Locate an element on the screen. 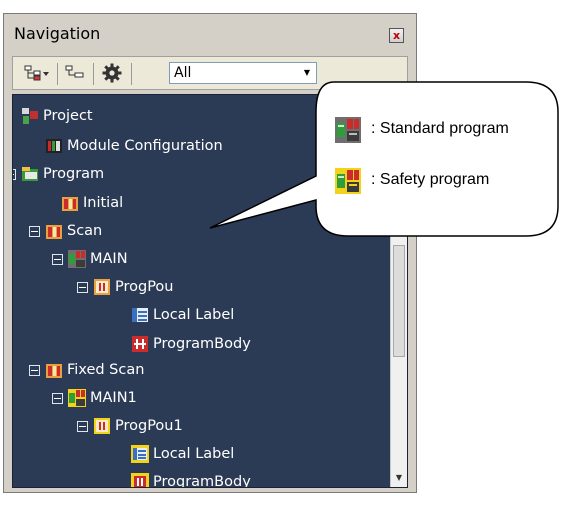  local-label-icon is located at coordinates (140, 315).